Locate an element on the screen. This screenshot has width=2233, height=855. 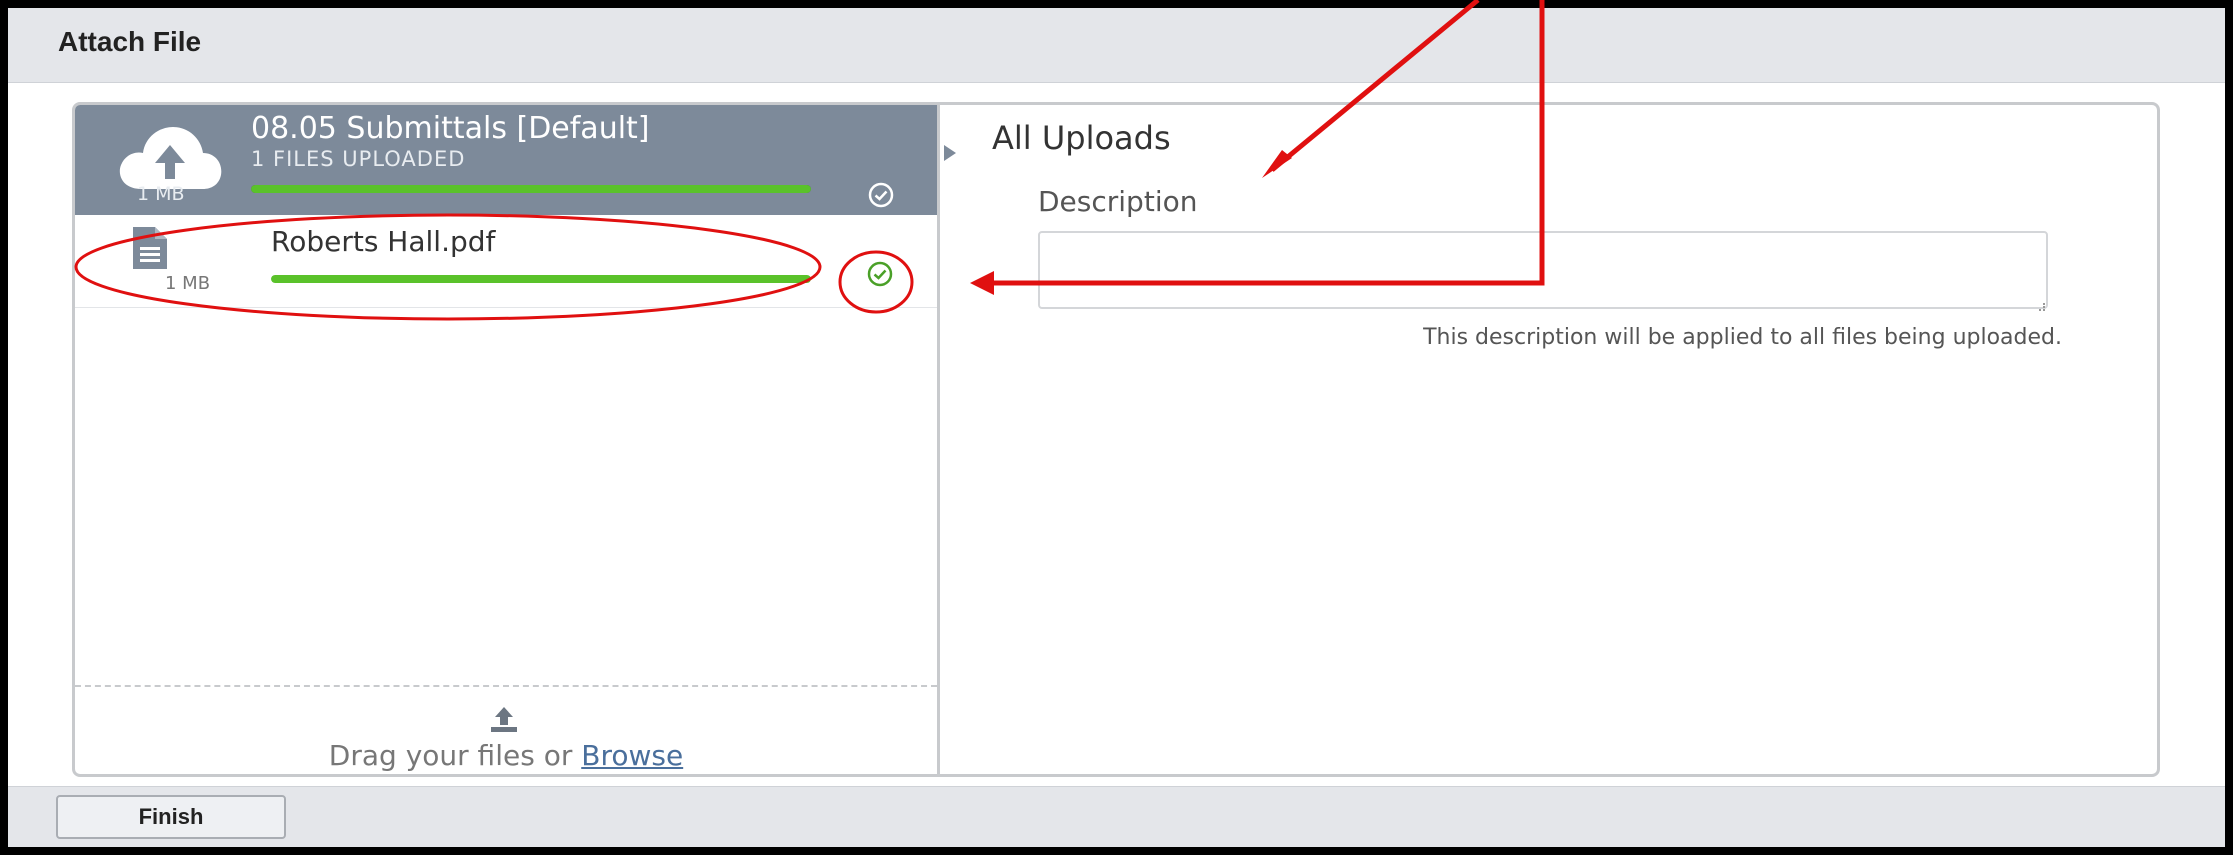
annotation-arrowhead is located at coordinates (982, 283).